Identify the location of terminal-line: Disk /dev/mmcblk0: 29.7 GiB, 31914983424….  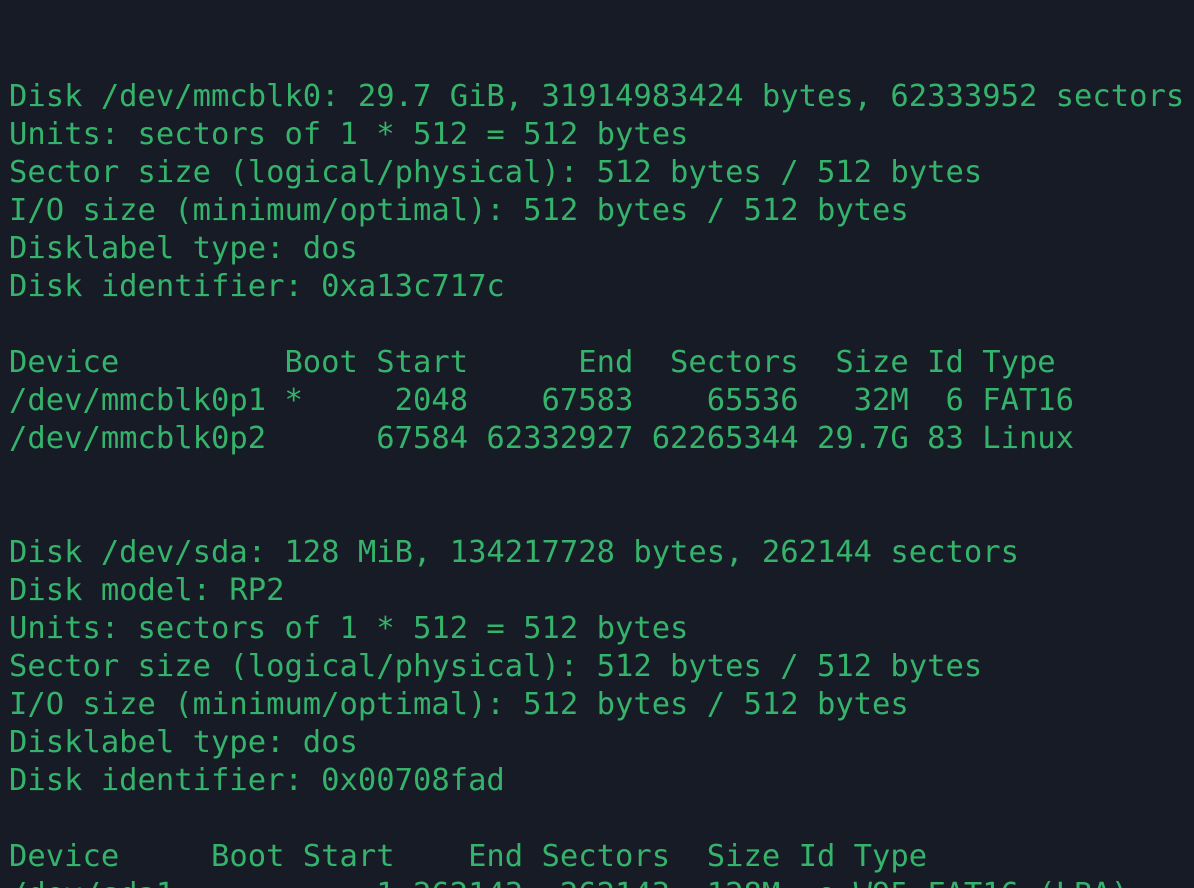
(597, 96).